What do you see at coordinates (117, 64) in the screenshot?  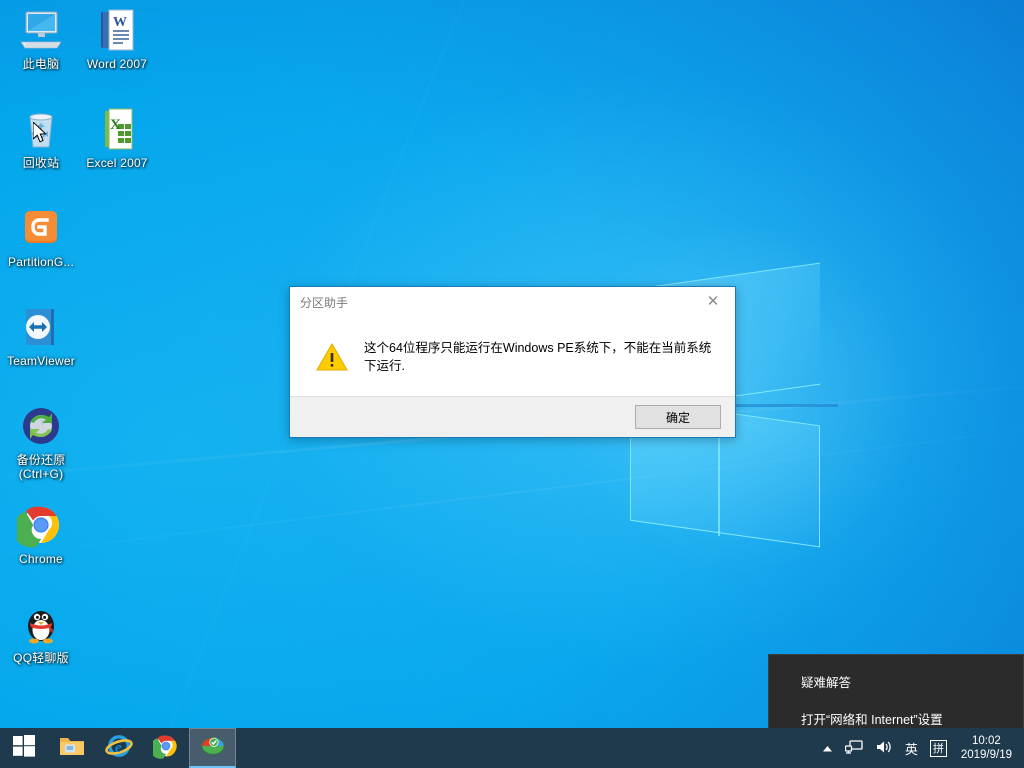 I see `desktop-icon-label: Word 2007` at bounding box center [117, 64].